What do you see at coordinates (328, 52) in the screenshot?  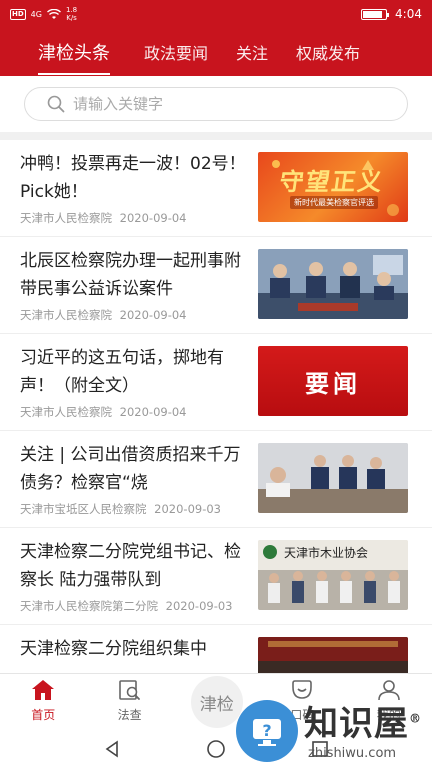 I see `tab-official-release: 权威发布` at bounding box center [328, 52].